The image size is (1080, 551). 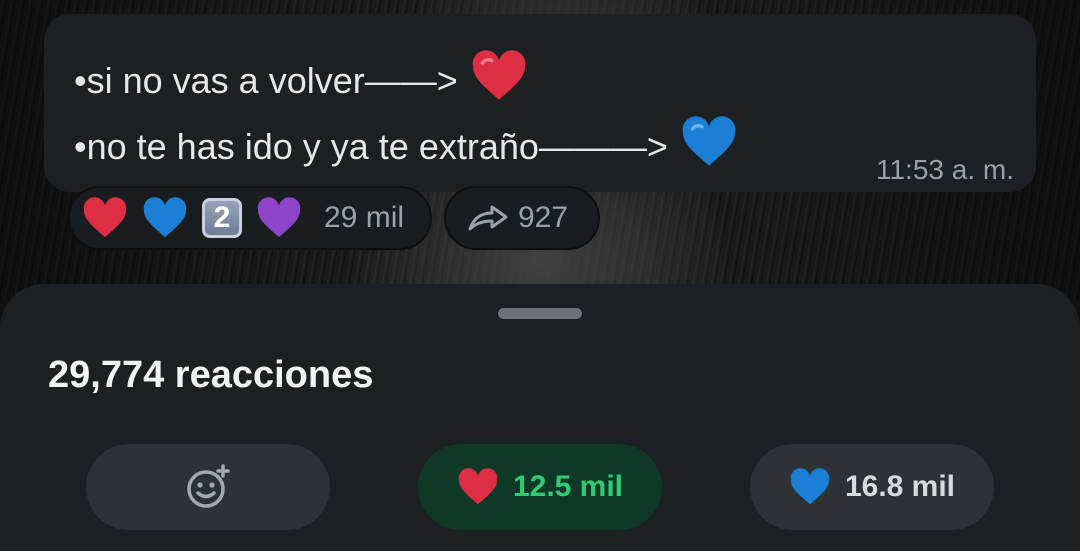 I want to click on sheet-title: 29,774 reacciones, so click(x=211, y=375).